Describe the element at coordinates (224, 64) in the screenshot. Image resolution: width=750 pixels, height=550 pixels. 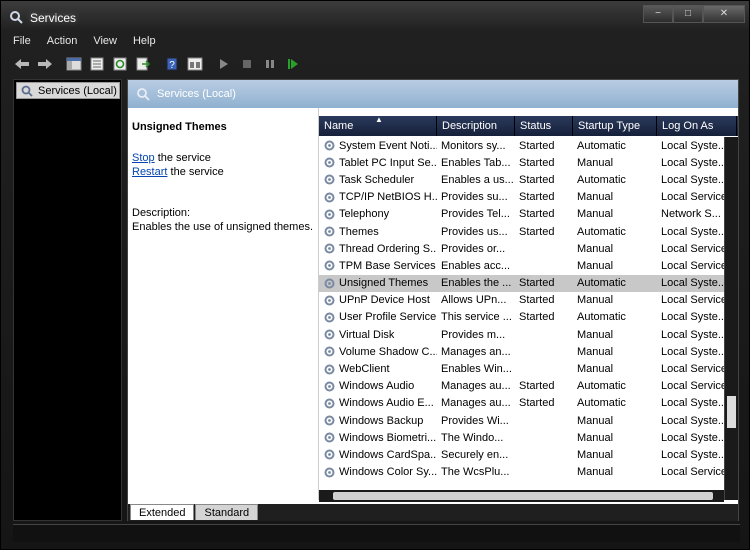
I see `start-icon` at that location.